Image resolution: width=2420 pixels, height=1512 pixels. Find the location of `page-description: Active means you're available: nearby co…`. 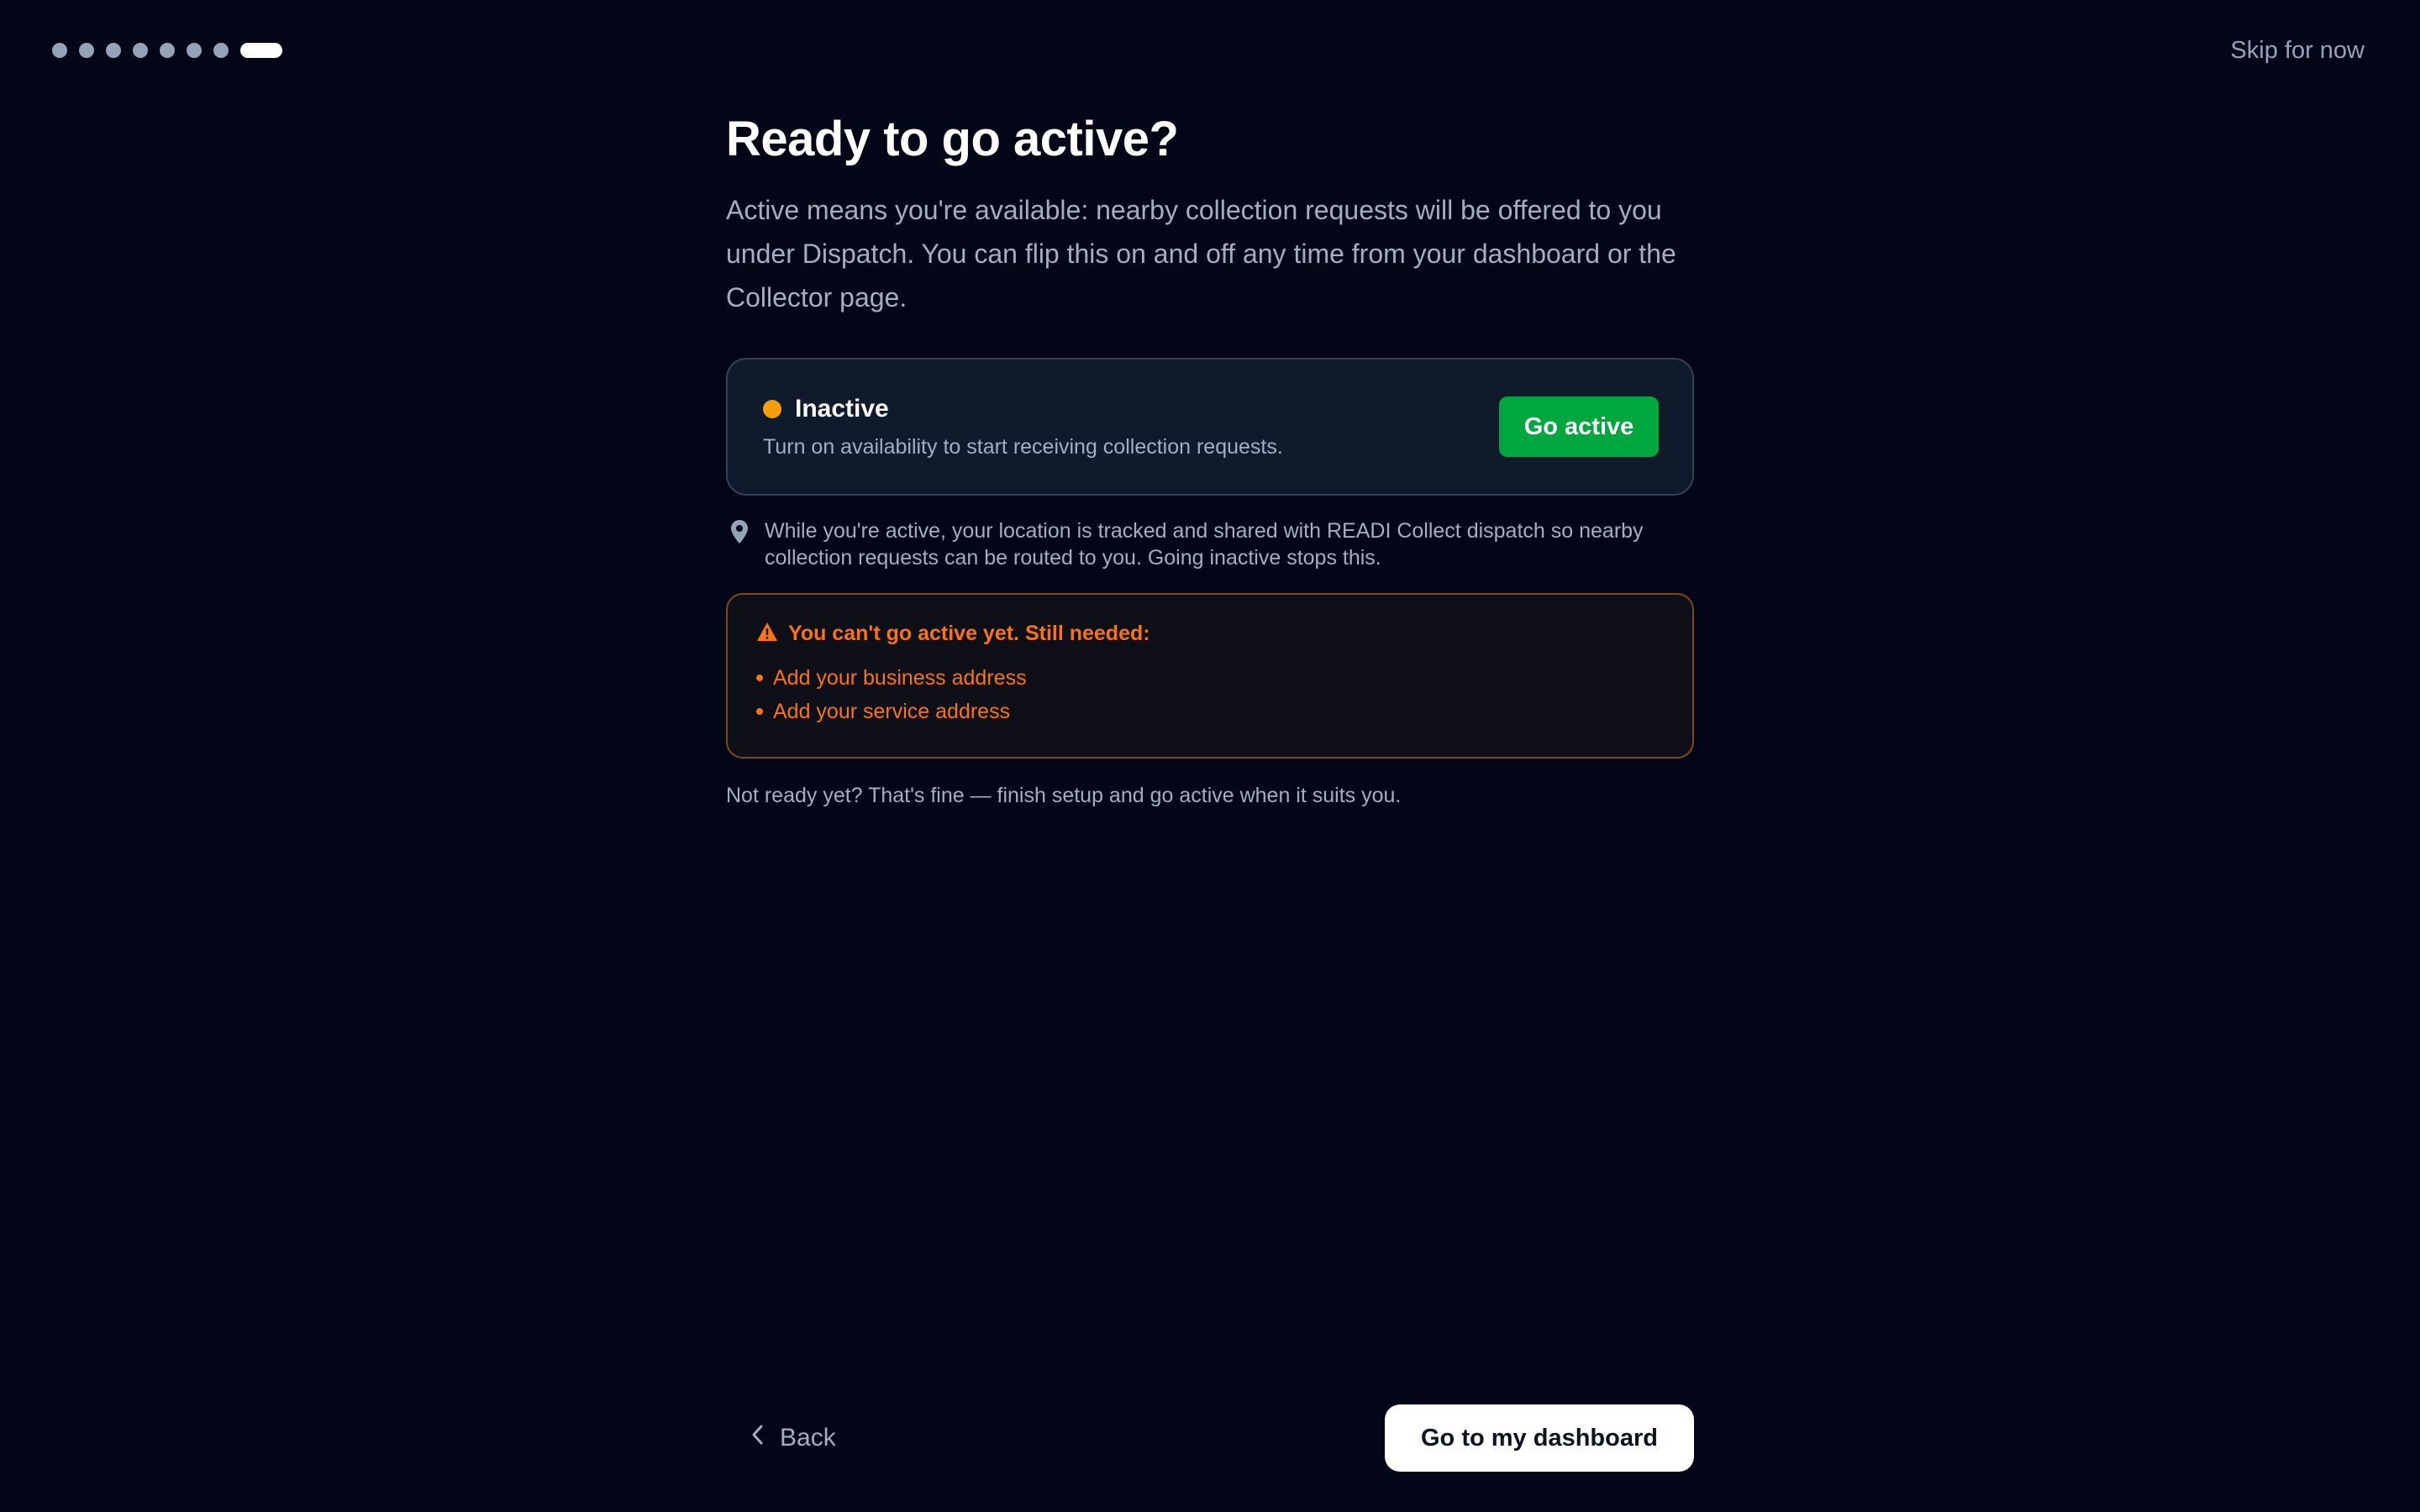

page-description: Active means you're available: nearby co… is located at coordinates (1201, 253).